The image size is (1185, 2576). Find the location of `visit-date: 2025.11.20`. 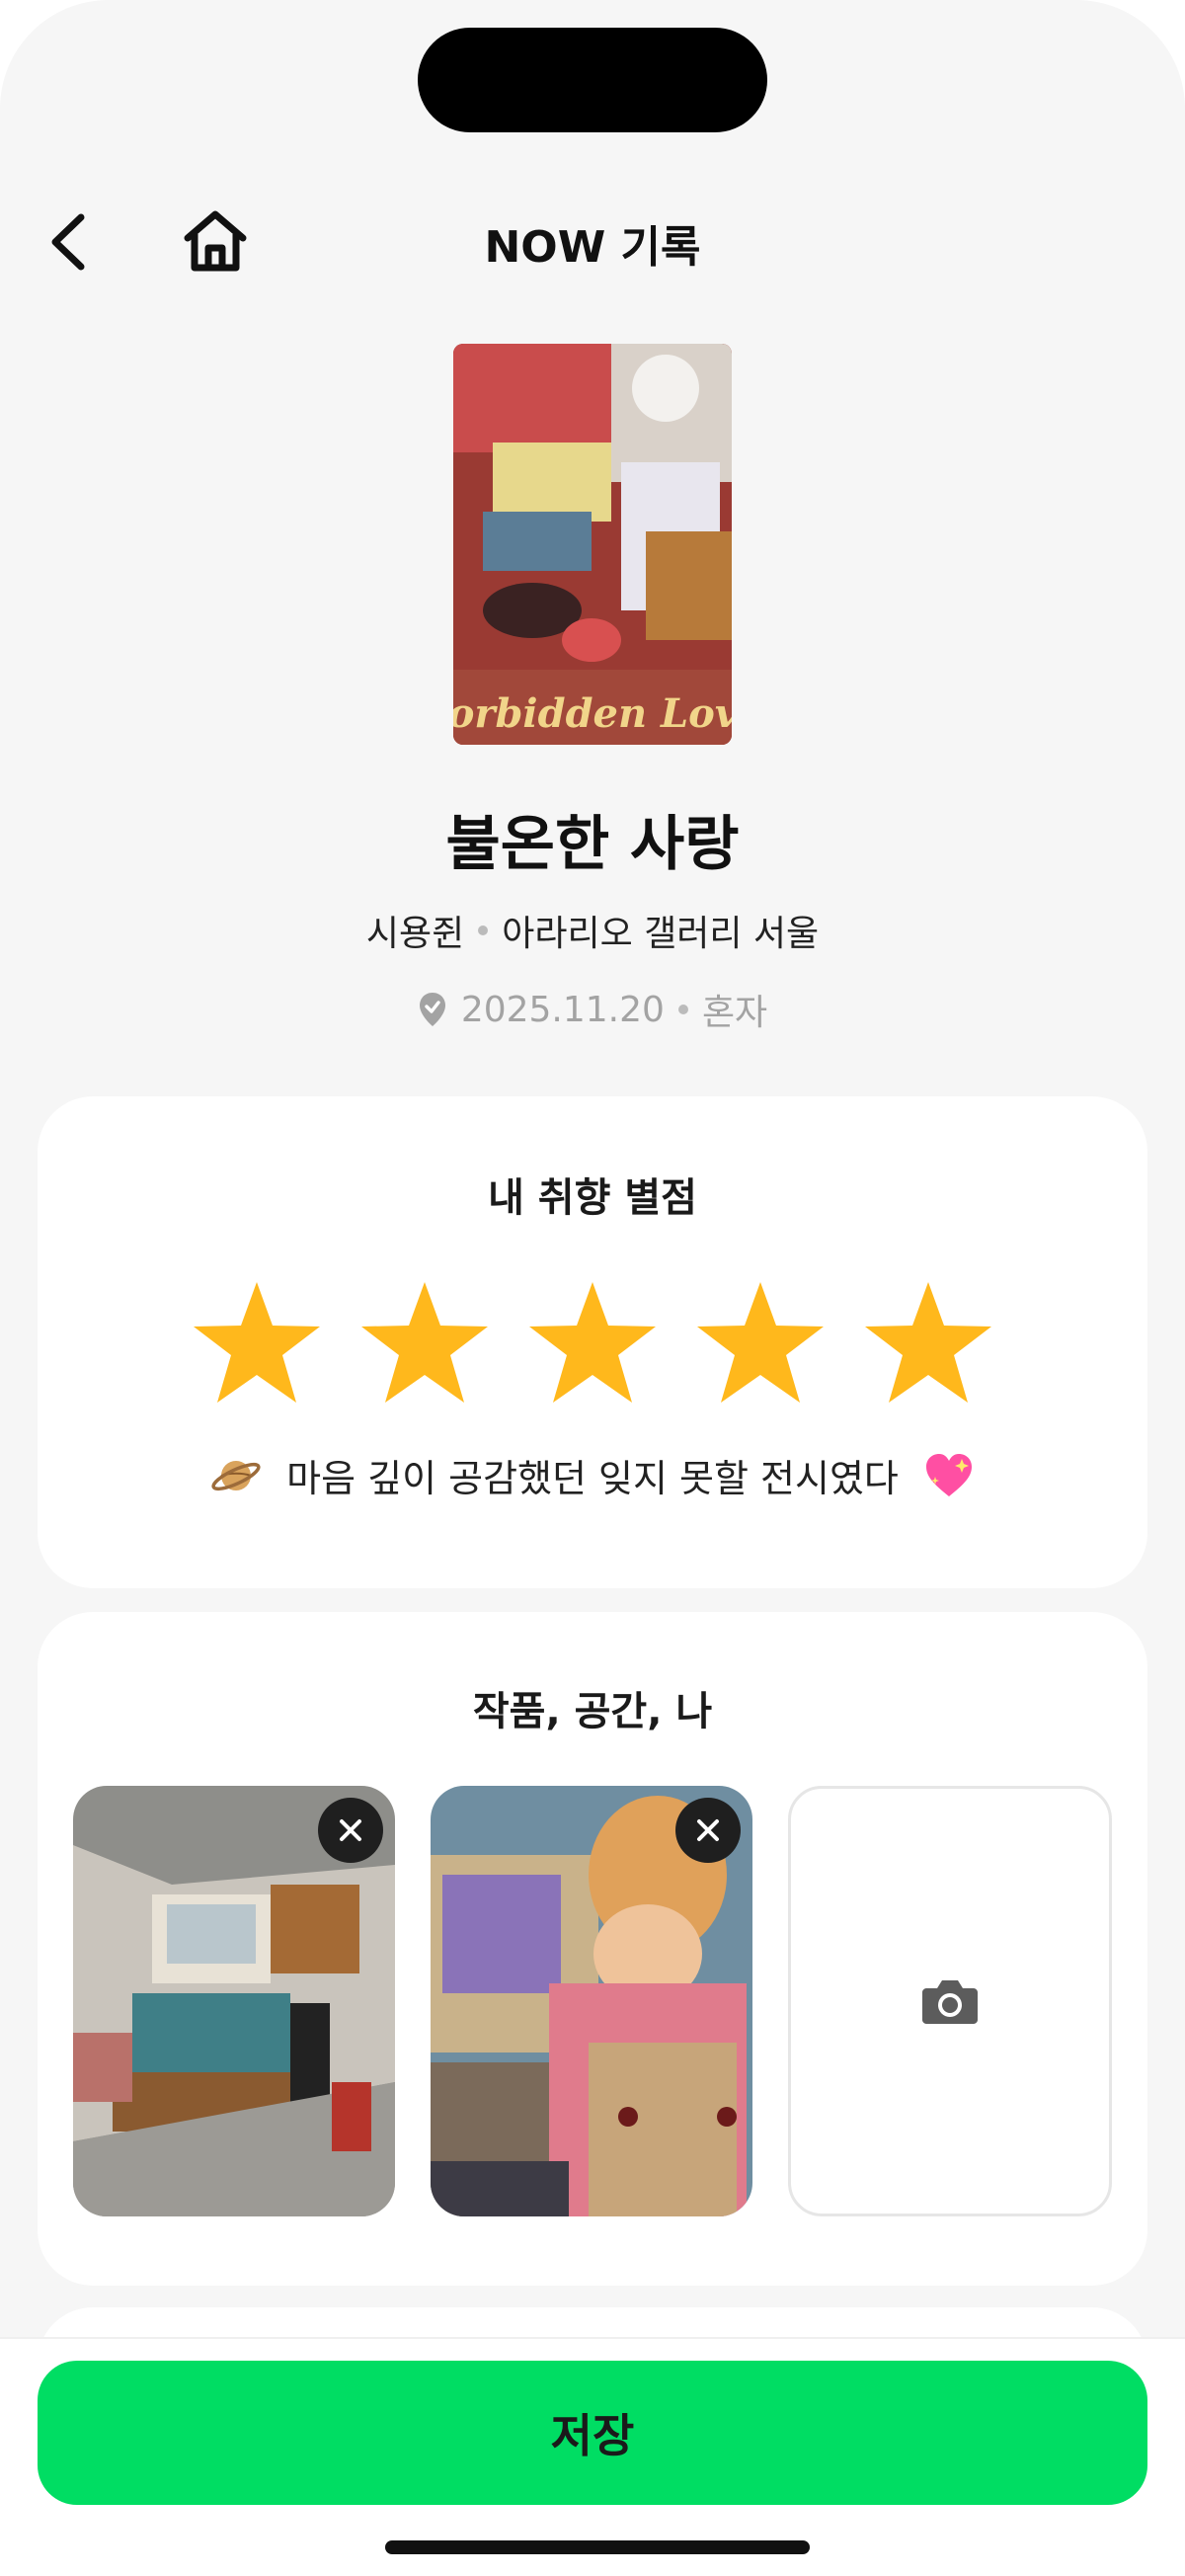

visit-date: 2025.11.20 is located at coordinates (562, 1009).